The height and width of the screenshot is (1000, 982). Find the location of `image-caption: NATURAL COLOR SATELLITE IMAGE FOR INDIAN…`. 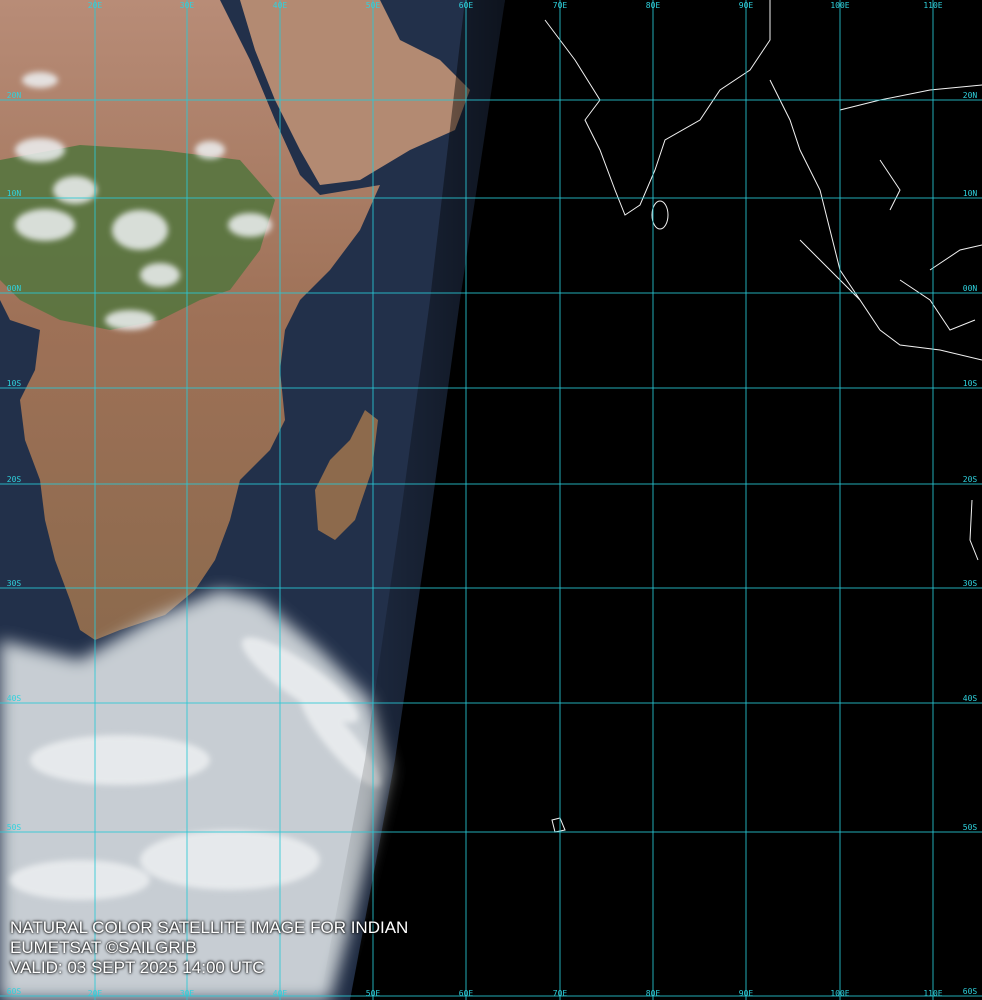

image-caption: NATURAL COLOR SATELLITE IMAGE FOR INDIAN… is located at coordinates (209, 948).